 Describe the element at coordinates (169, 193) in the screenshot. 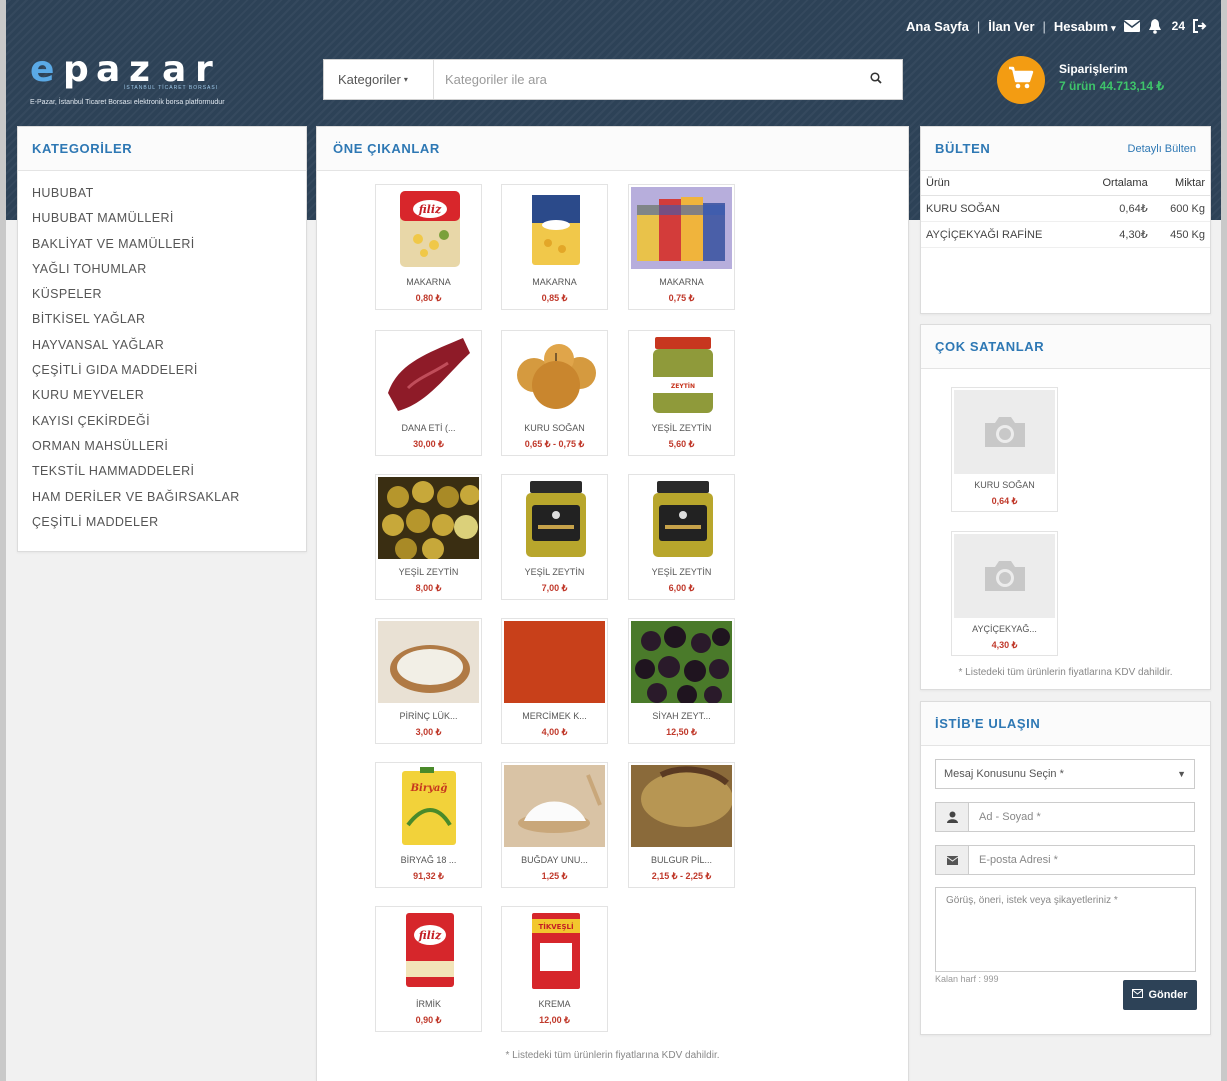

I see `category-item: HUBUBAT` at that location.